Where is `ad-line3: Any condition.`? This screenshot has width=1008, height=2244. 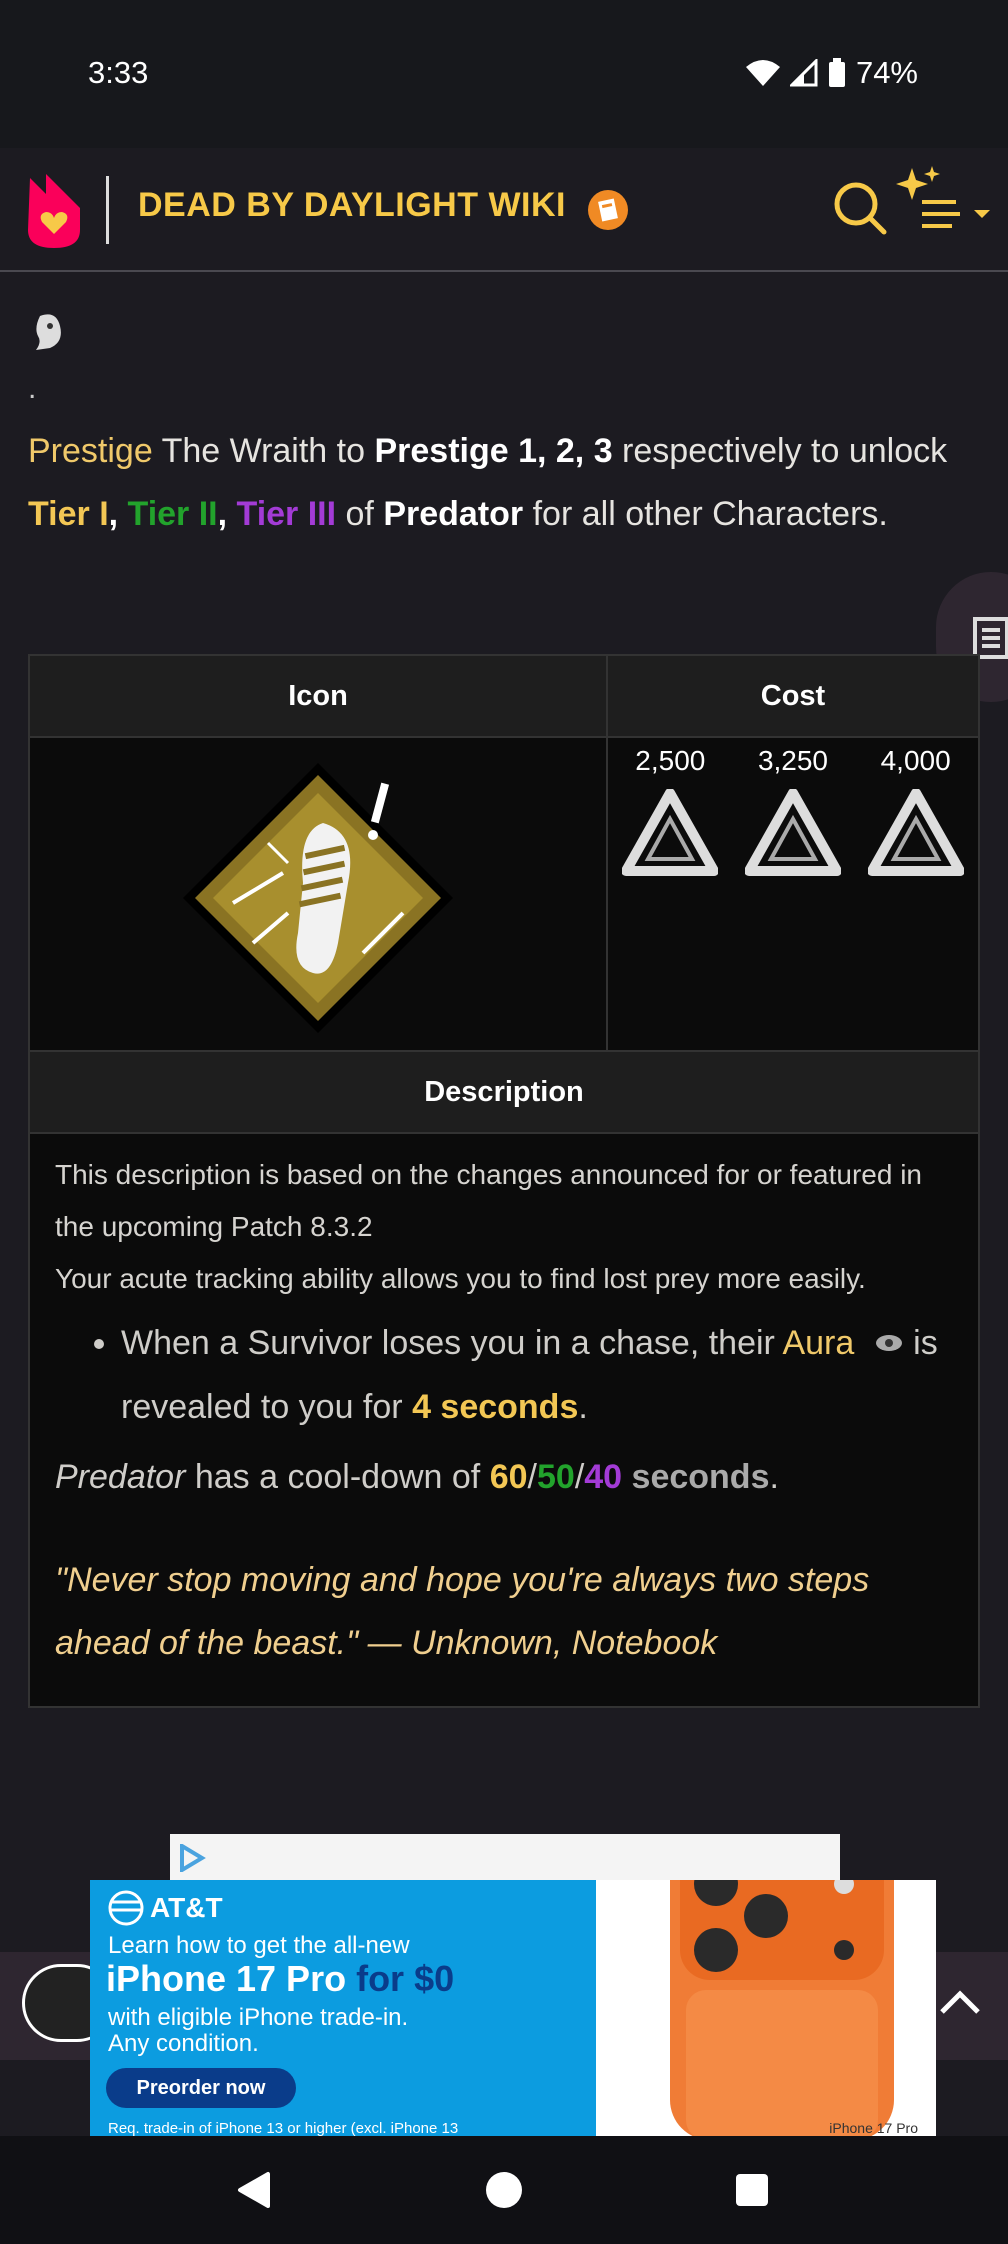
ad-line3: Any condition. is located at coordinates (183, 2043).